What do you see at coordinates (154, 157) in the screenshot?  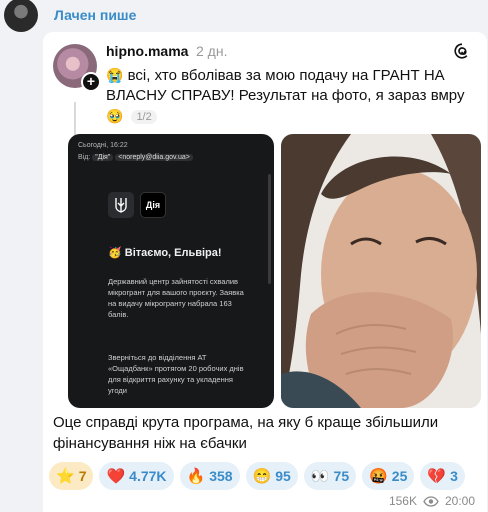 I see `email-from-address: <noreply@diia.gov.ua>` at bounding box center [154, 157].